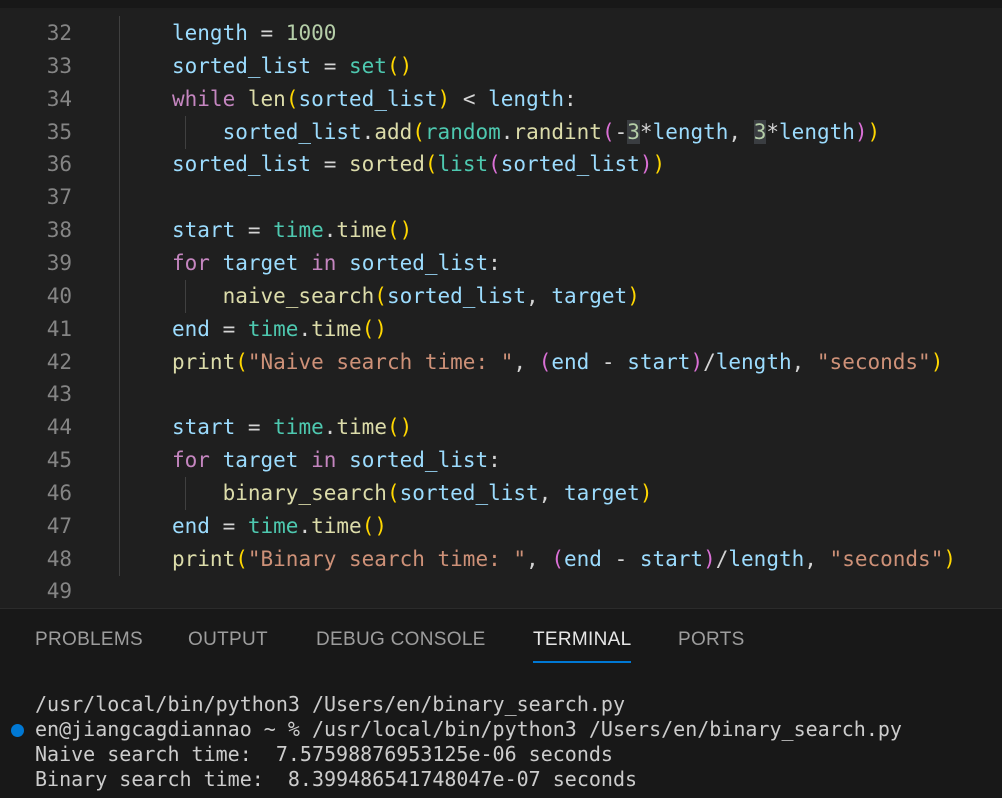  I want to click on code-line: 45 for target in sorted_list:, so click(501, 460).